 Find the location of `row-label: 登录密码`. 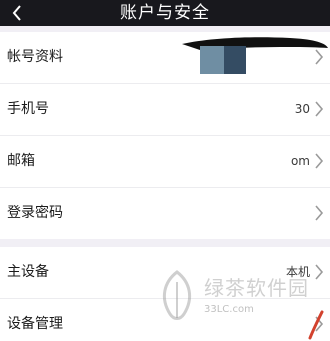

row-label: 登录密码 is located at coordinates (35, 213).